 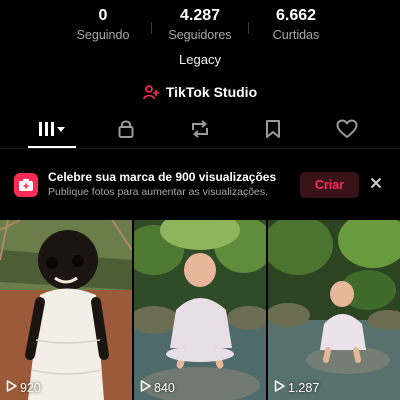 What do you see at coordinates (211, 92) in the screenshot?
I see `tiktok-studio-label: TikTok Studio` at bounding box center [211, 92].